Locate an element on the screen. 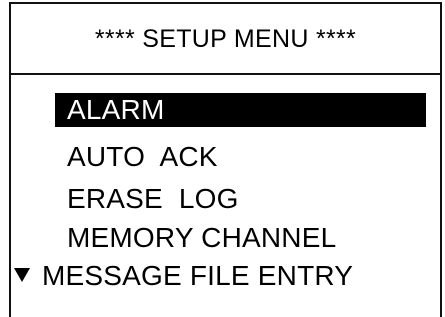  menu-item-alarm: ALARM is located at coordinates (240, 110).